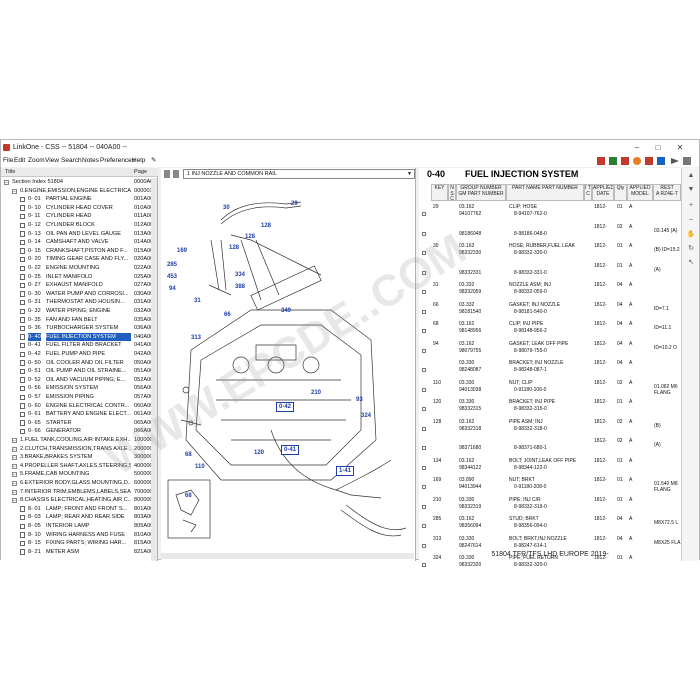 The image size is (700, 700). Describe the element at coordinates (625, 161) in the screenshot. I see `bookmark-icon` at that location.